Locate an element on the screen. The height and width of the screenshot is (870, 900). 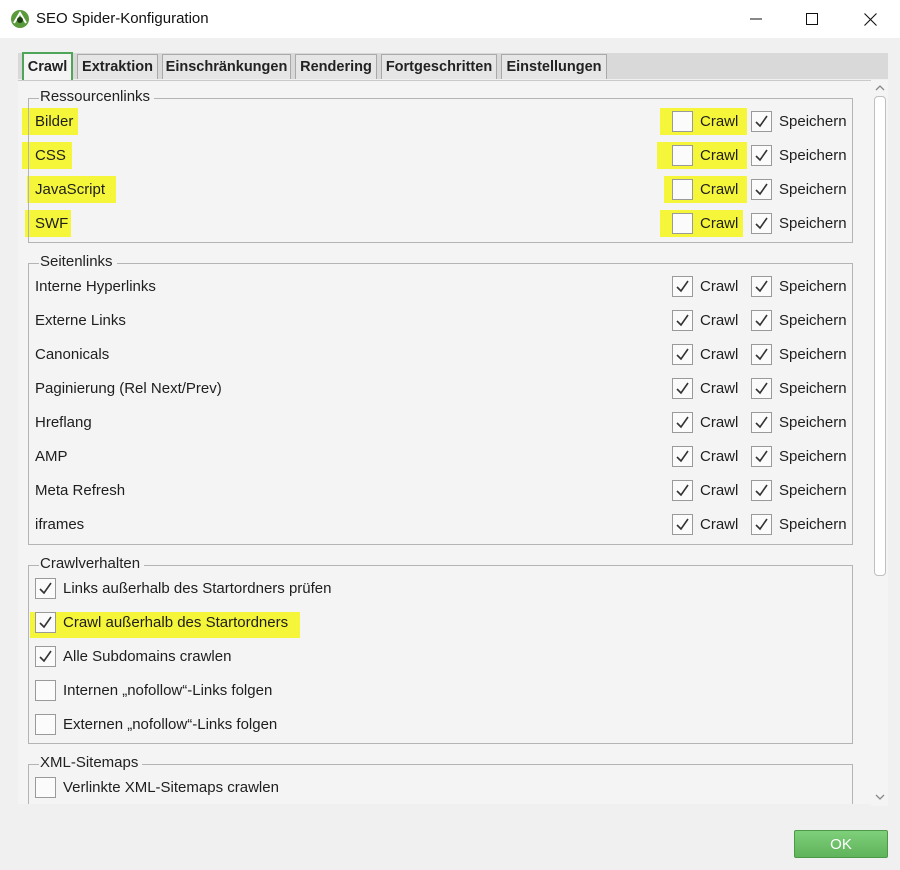
resource-row-label: CSS is located at coordinates (50, 155).